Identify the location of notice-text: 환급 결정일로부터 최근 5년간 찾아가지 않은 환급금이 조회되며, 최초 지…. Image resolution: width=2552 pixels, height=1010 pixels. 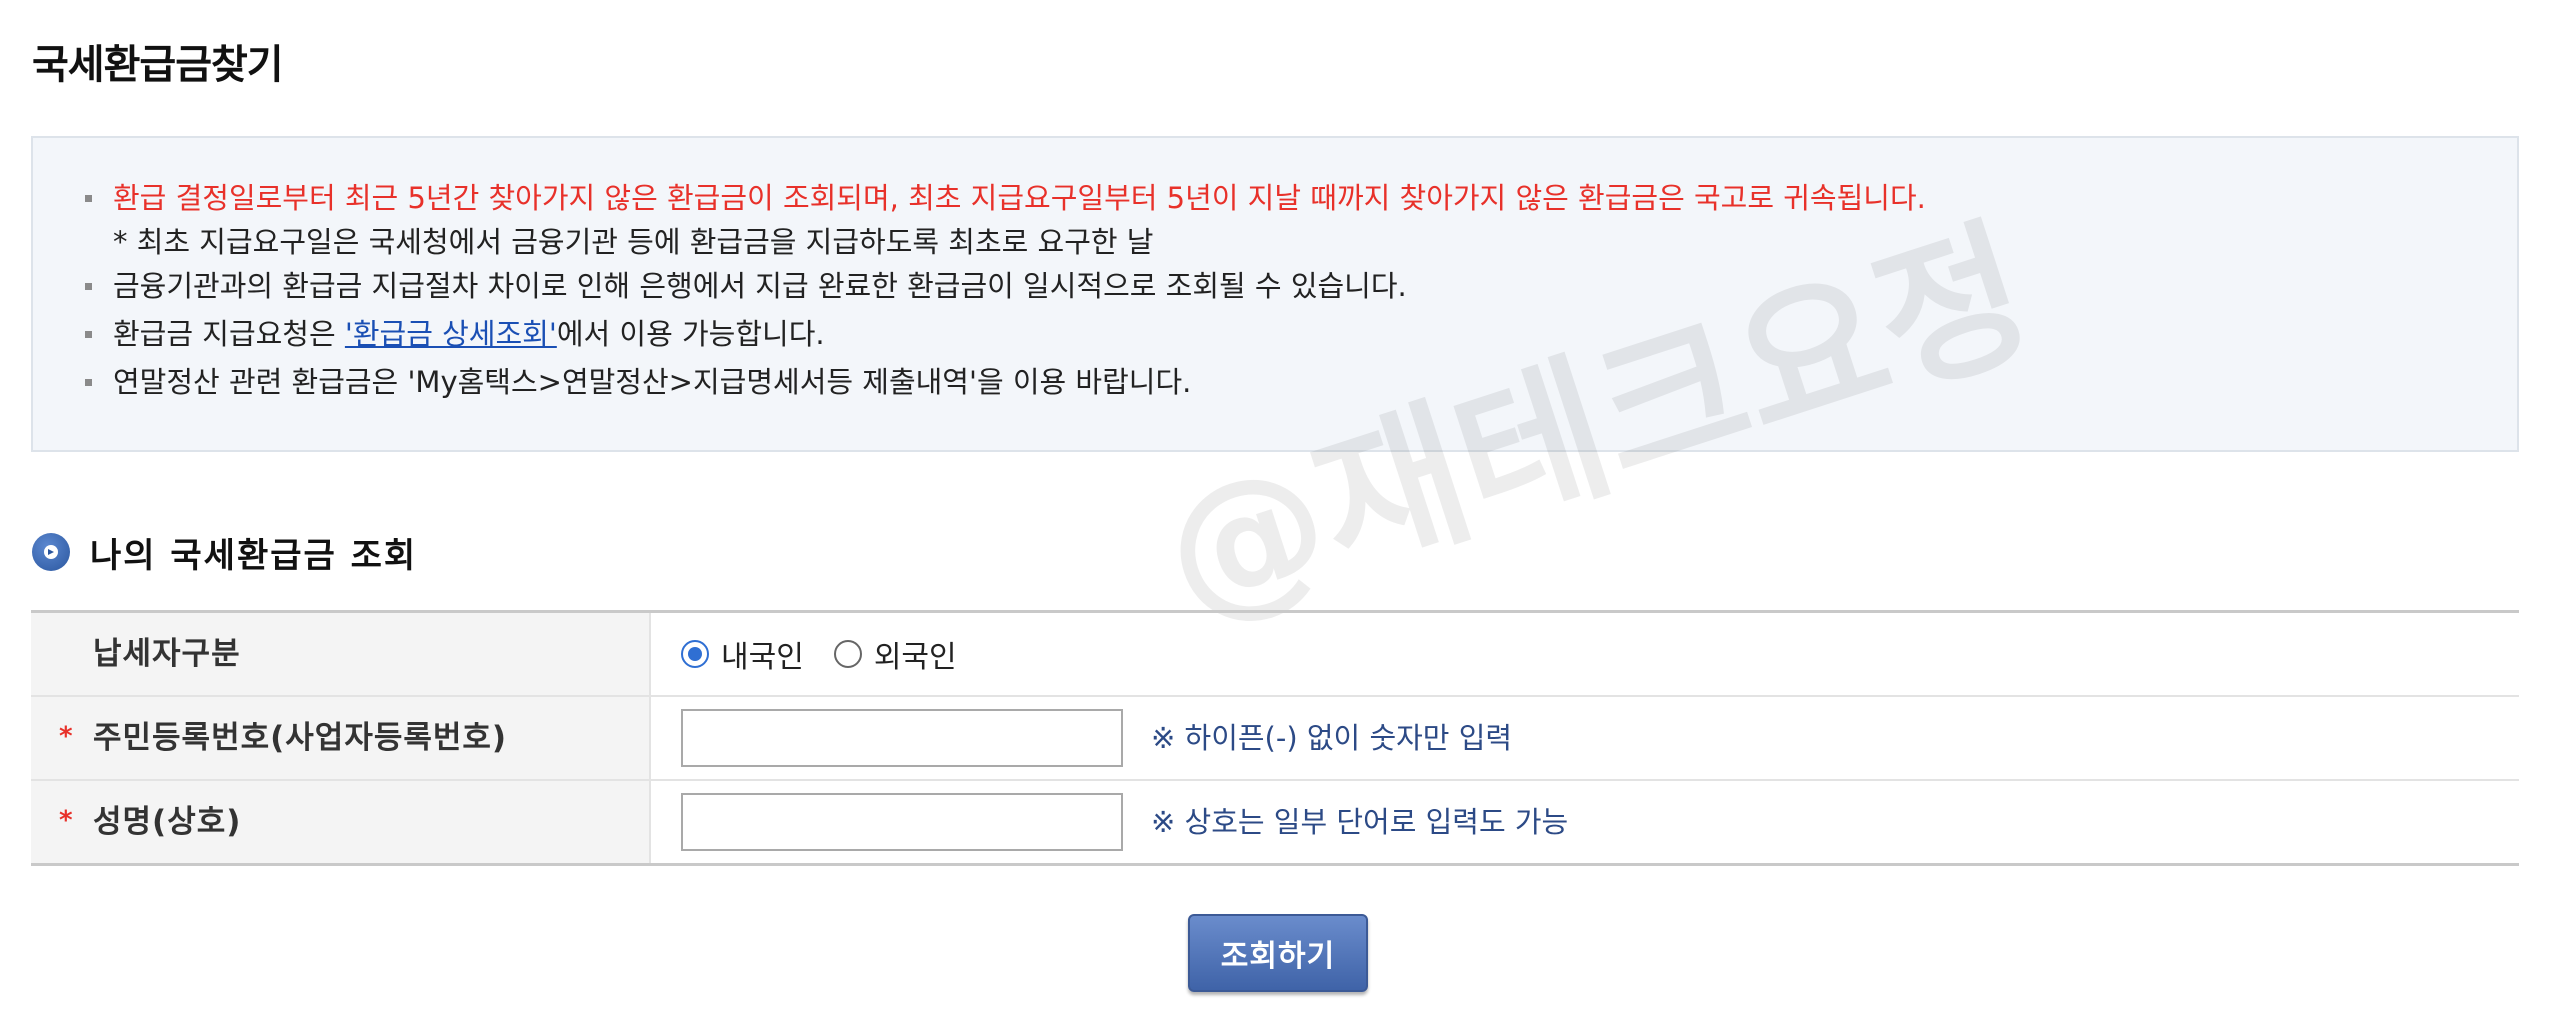
(1019, 198).